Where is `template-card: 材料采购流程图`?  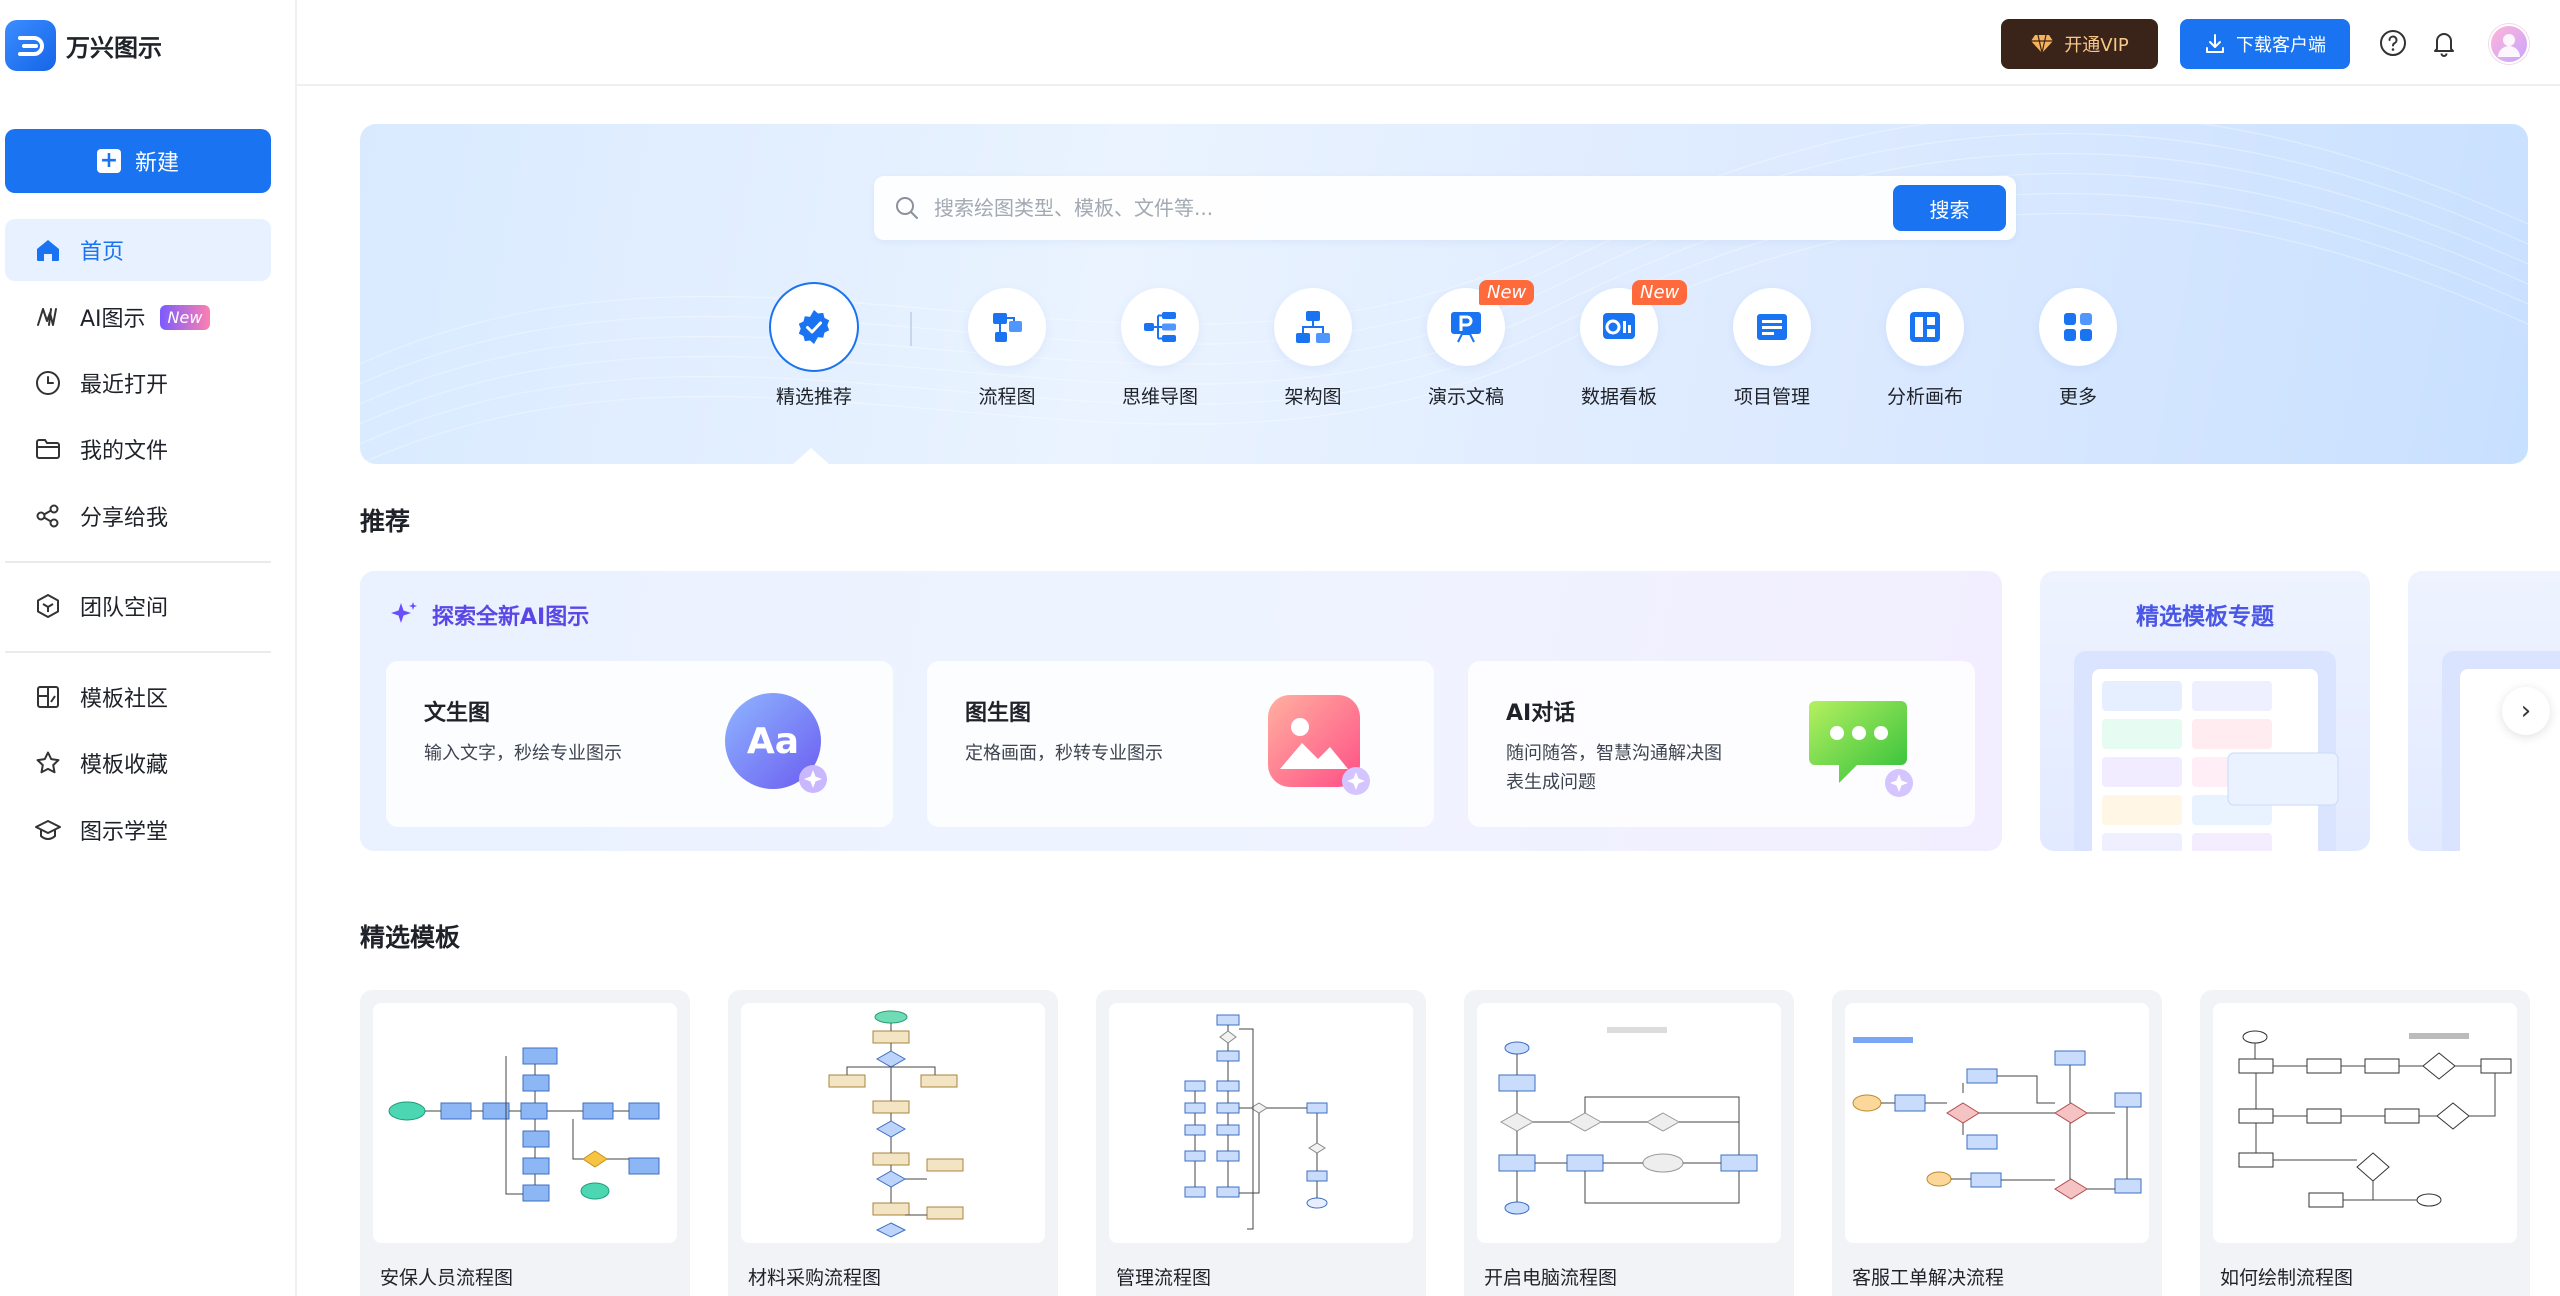
template-card: 材料采购流程图 is located at coordinates (893, 1143).